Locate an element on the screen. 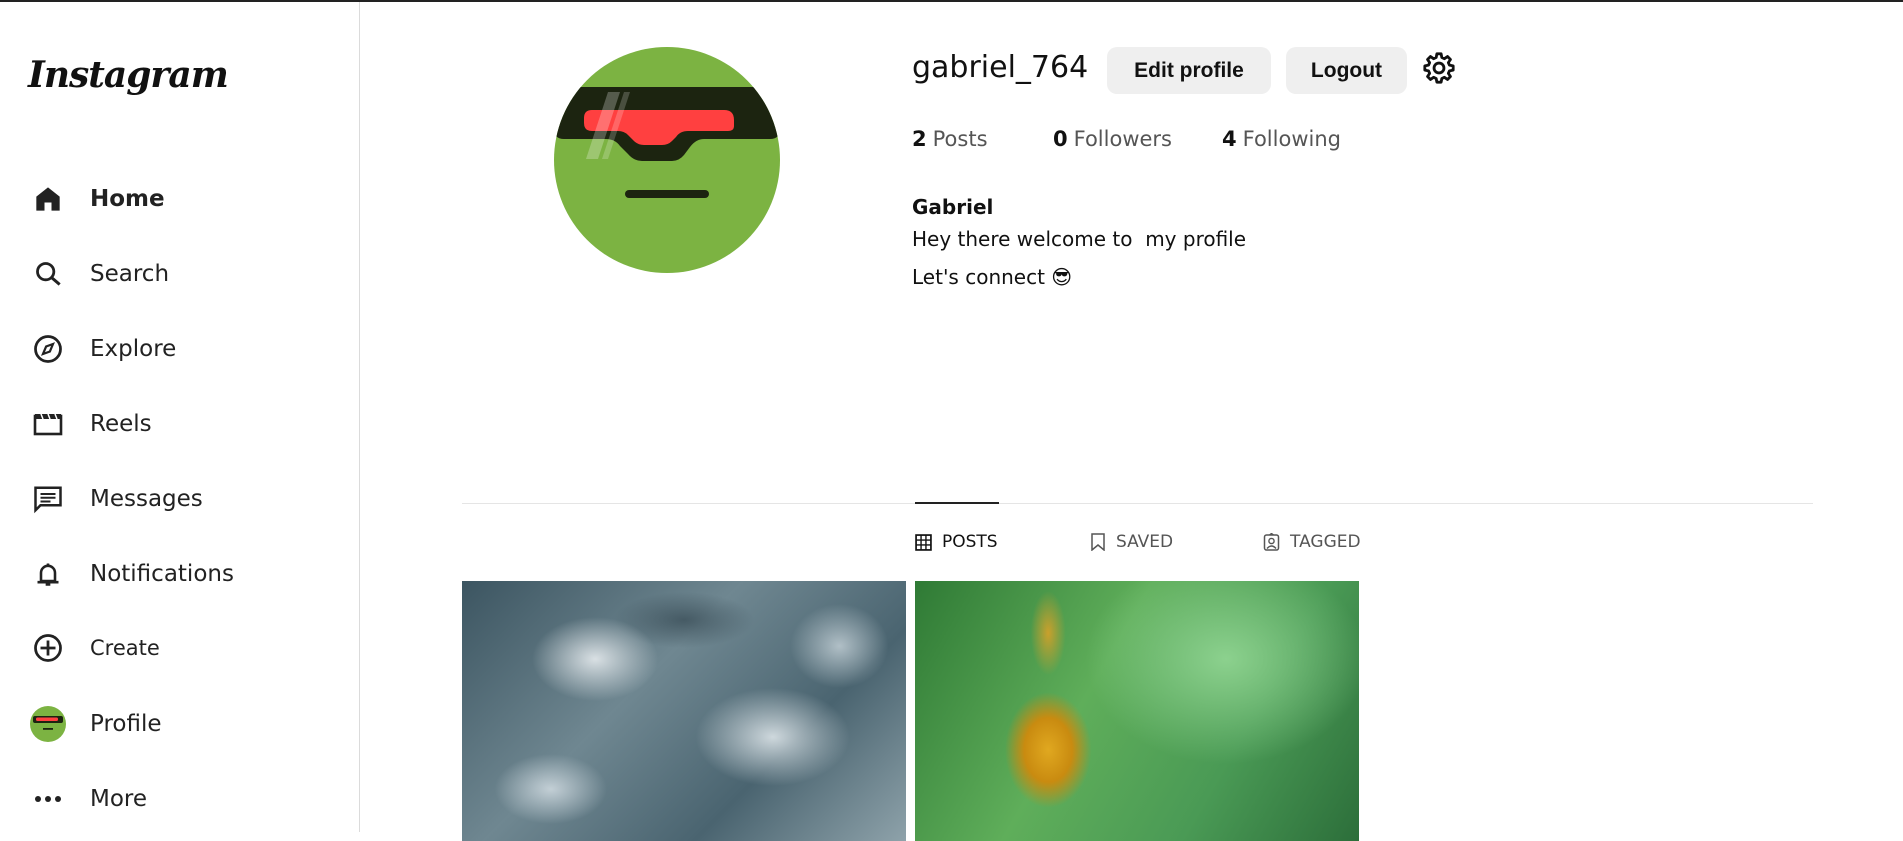 The height and width of the screenshot is (841, 1903). followers-count: 0 Followers is located at coordinates (1112, 139).